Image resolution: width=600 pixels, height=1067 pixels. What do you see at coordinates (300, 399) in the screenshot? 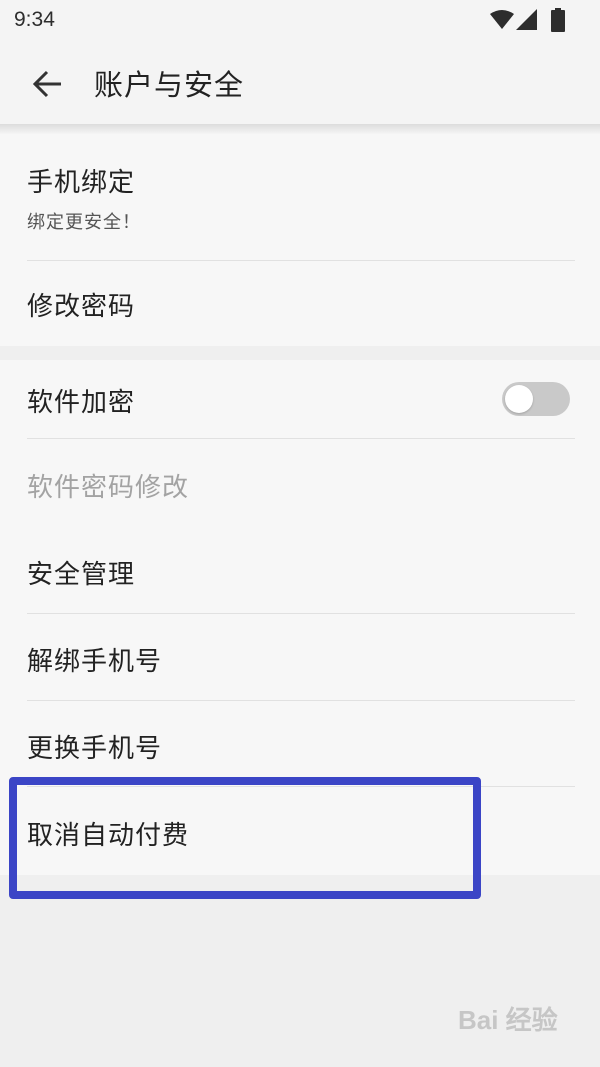
I see `settings-item-software-encryption: 软件加密` at bounding box center [300, 399].